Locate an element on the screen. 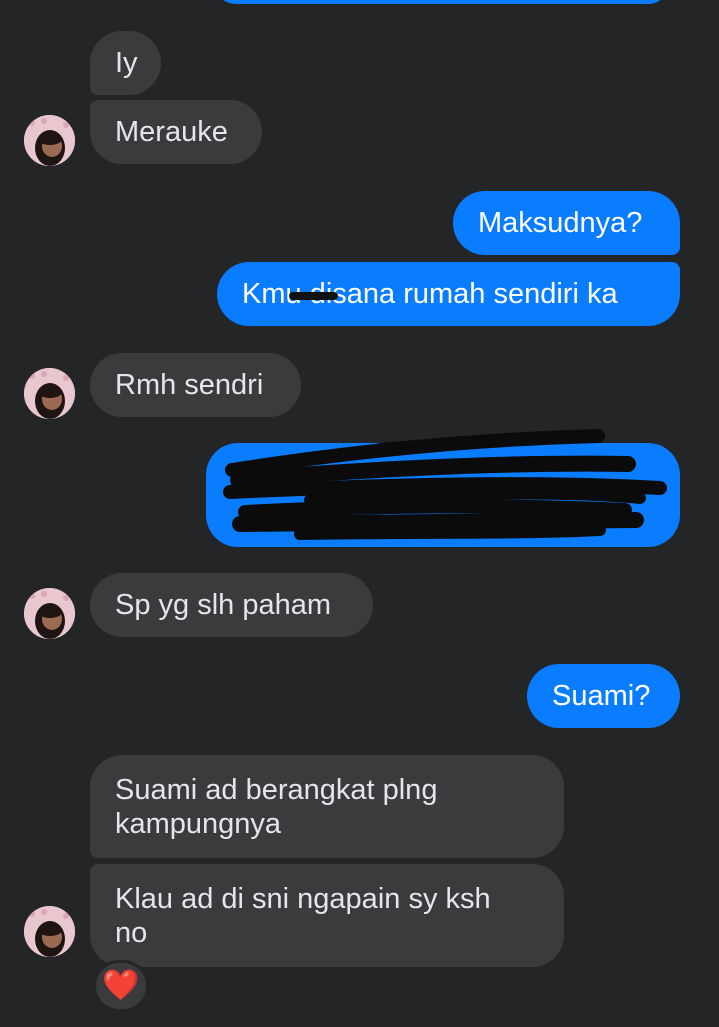 This screenshot has width=719, height=1027. message-text: Sp yg slh paham is located at coordinates (223, 605).